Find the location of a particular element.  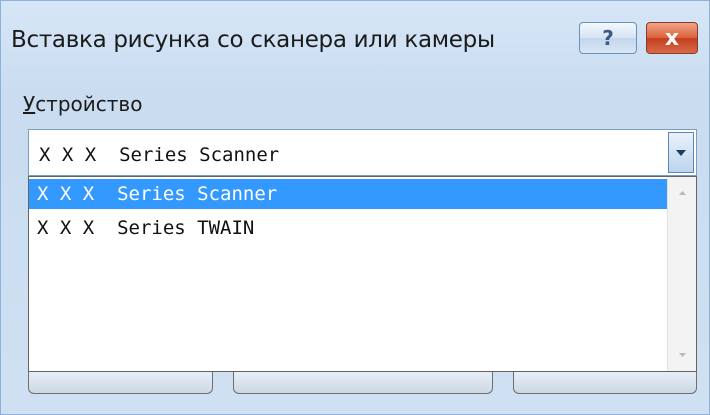

device-combobox: X X X Series Scanner is located at coordinates (362, 152).